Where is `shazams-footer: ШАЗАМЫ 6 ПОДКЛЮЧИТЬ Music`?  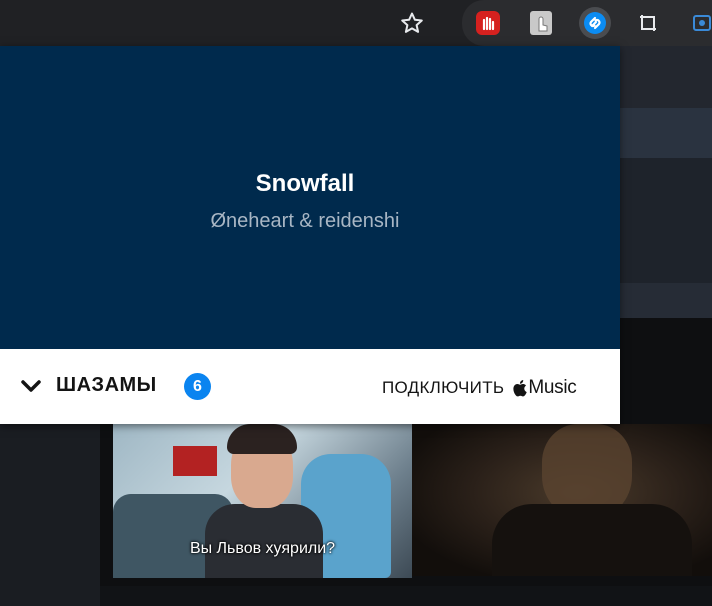 shazams-footer: ШАЗАМЫ 6 ПОДКЛЮЧИТЬ Music is located at coordinates (310, 386).